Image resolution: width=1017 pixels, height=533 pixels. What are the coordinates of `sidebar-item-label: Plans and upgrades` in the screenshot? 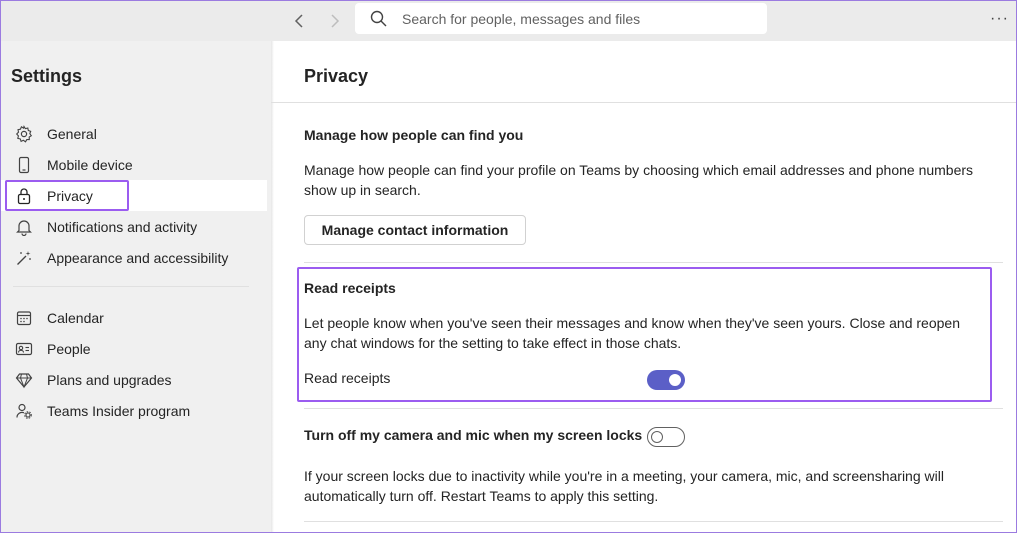 It's located at (109, 379).